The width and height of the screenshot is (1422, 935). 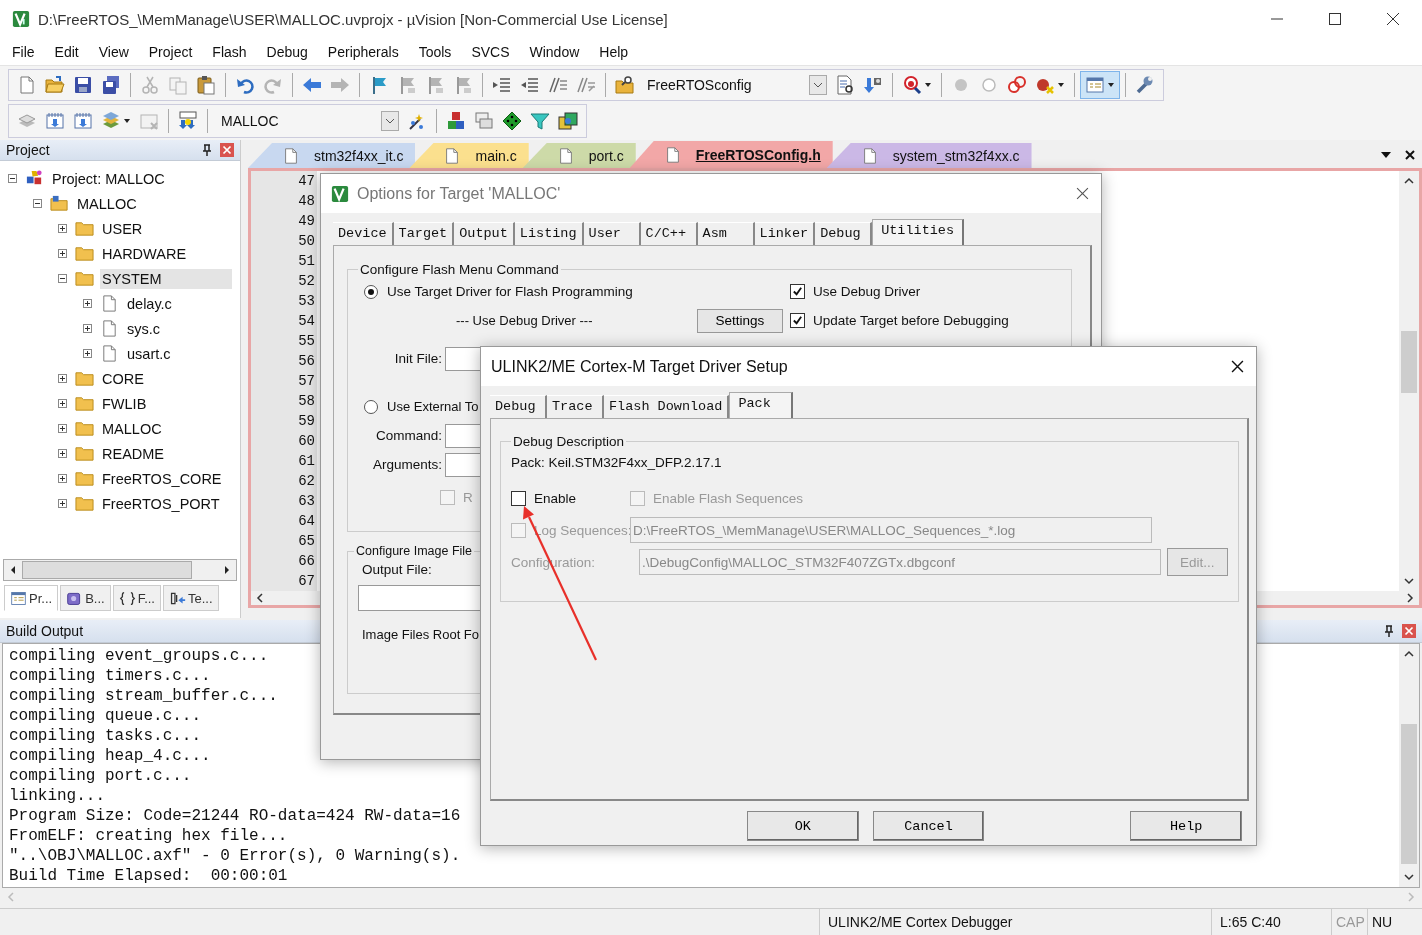 I want to click on menu-item: Project, so click(x=170, y=51).